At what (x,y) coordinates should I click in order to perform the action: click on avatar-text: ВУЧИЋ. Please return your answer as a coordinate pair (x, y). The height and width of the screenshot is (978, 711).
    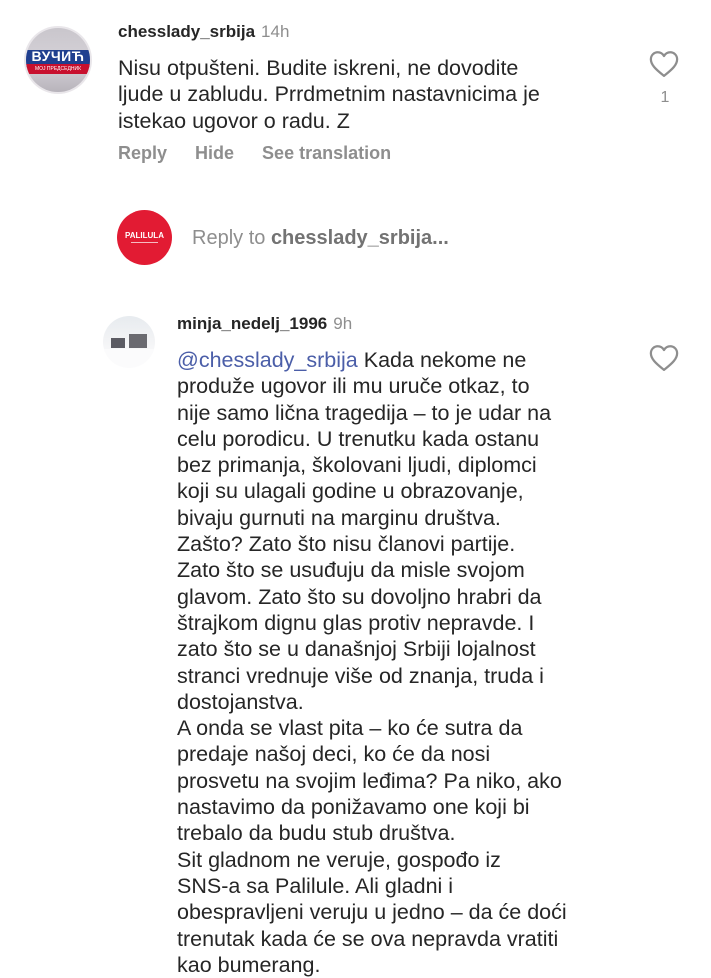
    Looking at the image, I should click on (58, 56).